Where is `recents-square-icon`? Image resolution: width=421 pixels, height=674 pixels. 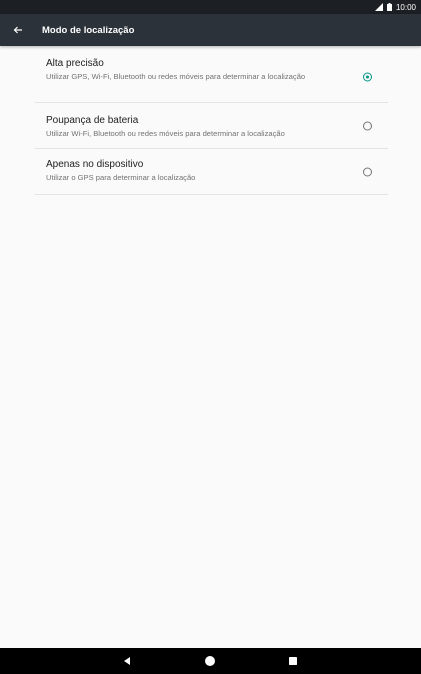
recents-square-icon is located at coordinates (293, 661).